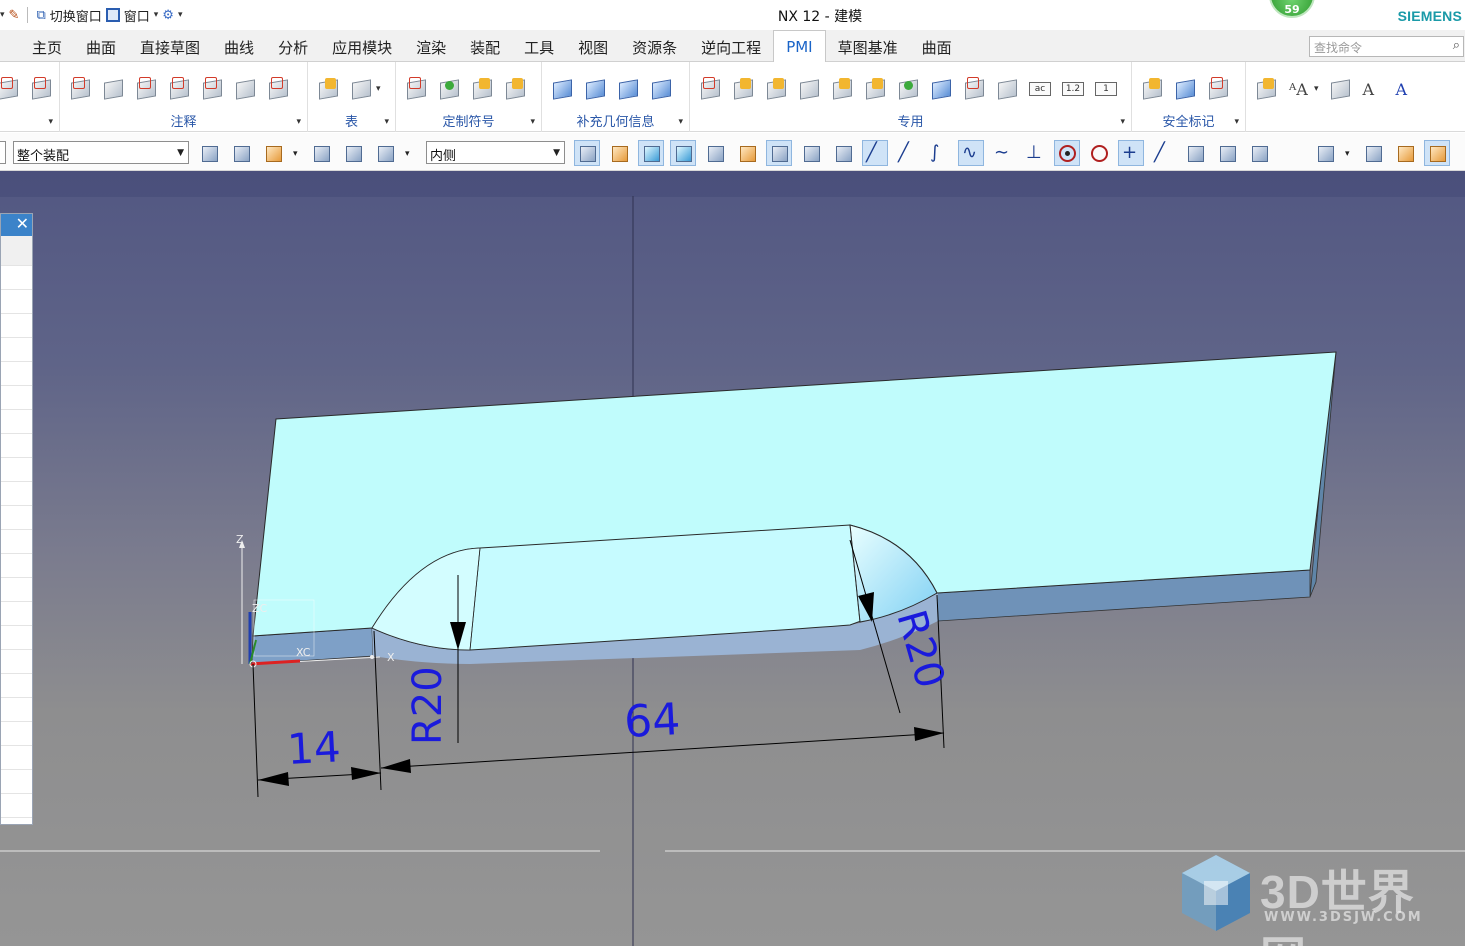 This screenshot has width=1465, height=946. I want to click on part-navigator-panel: ✕, so click(16, 519).